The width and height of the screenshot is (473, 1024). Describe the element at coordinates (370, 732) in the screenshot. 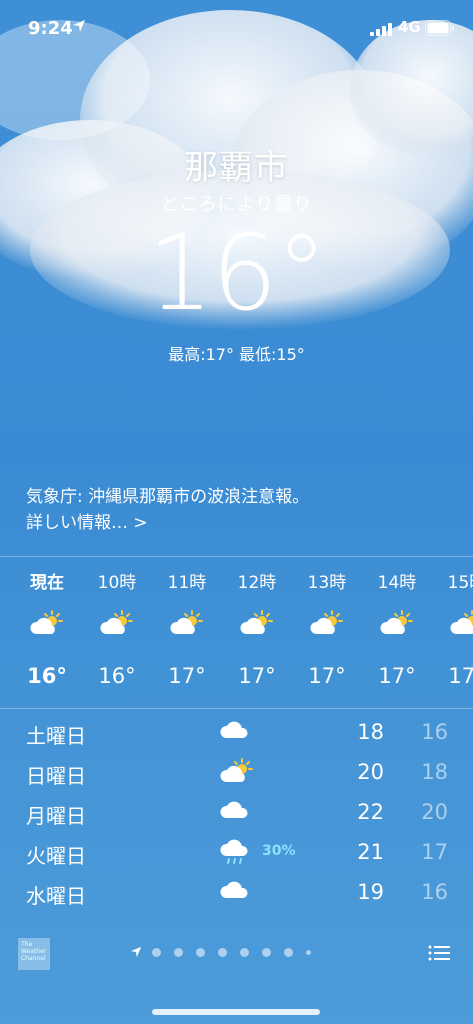

I see `daily-high: 18` at that location.